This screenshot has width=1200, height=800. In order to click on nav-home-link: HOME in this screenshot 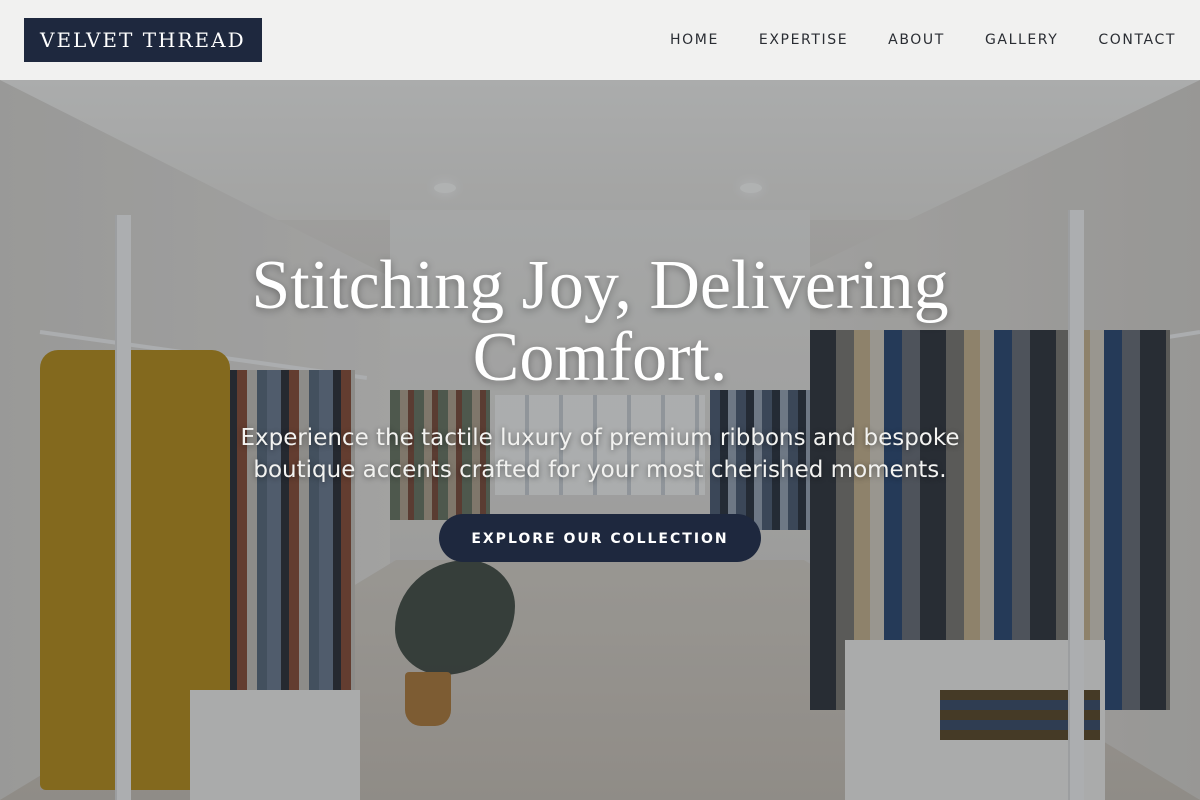, I will do `click(694, 40)`.